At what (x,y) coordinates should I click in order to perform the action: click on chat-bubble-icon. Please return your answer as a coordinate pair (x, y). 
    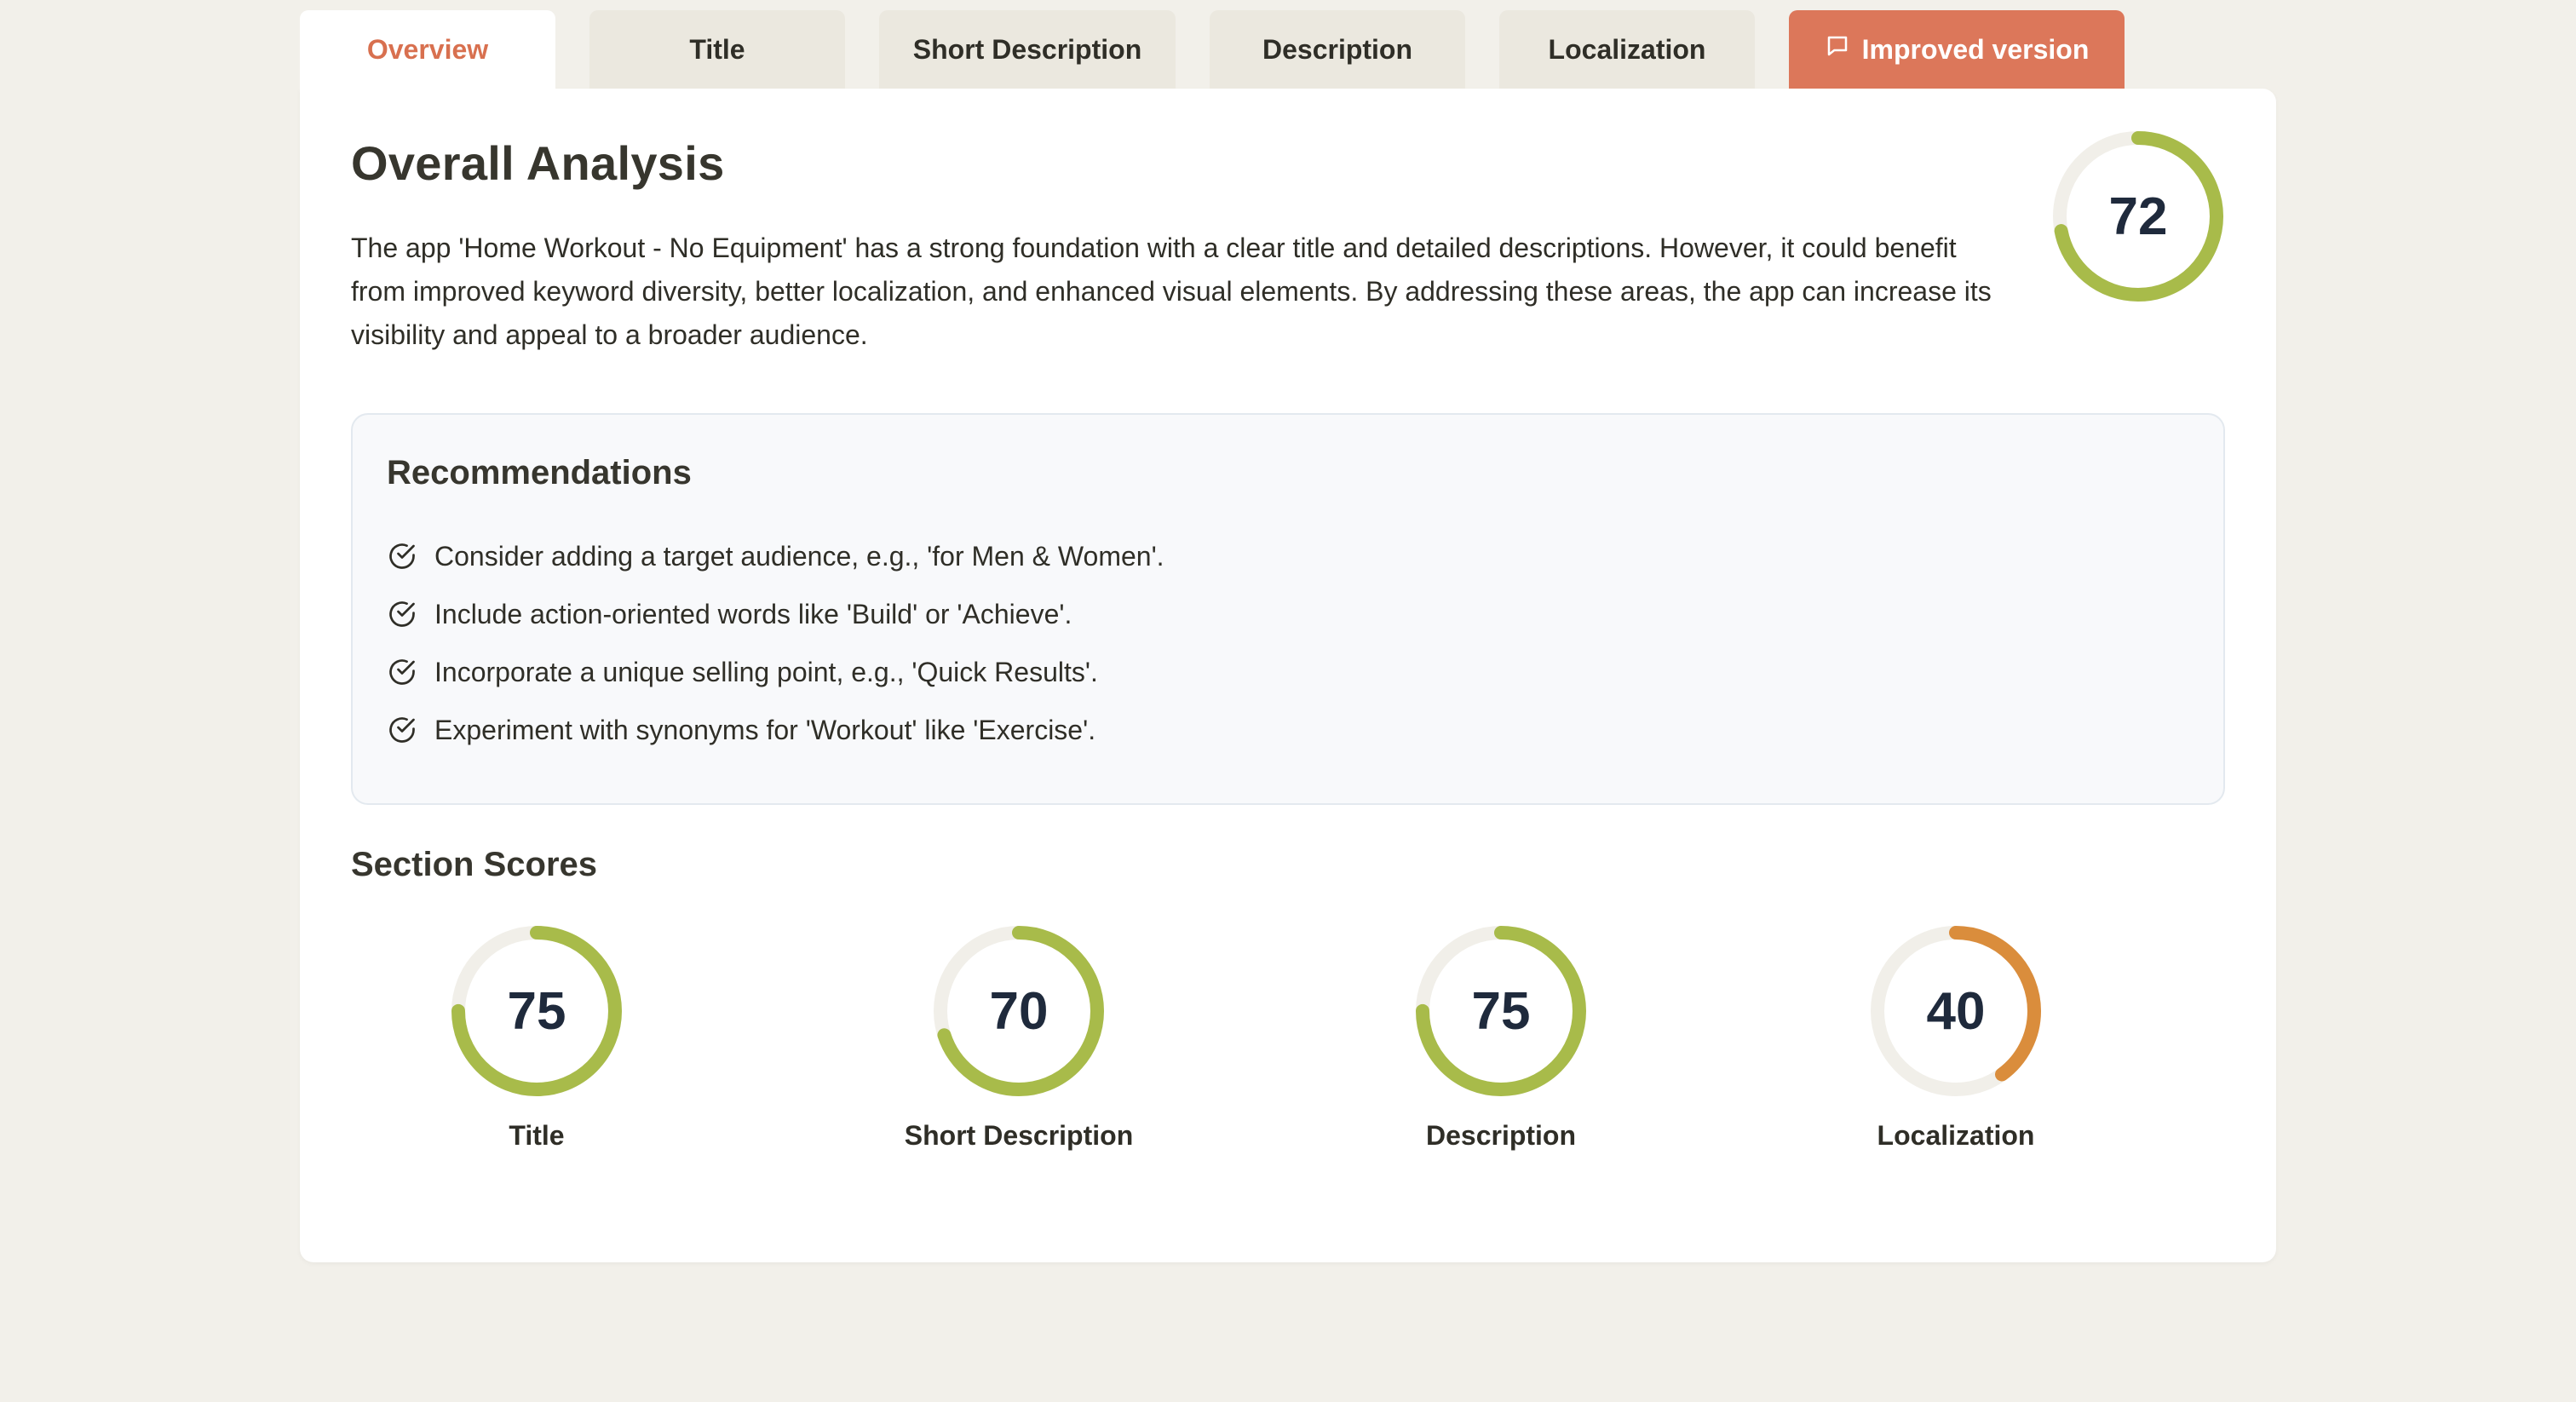
    Looking at the image, I should click on (1838, 49).